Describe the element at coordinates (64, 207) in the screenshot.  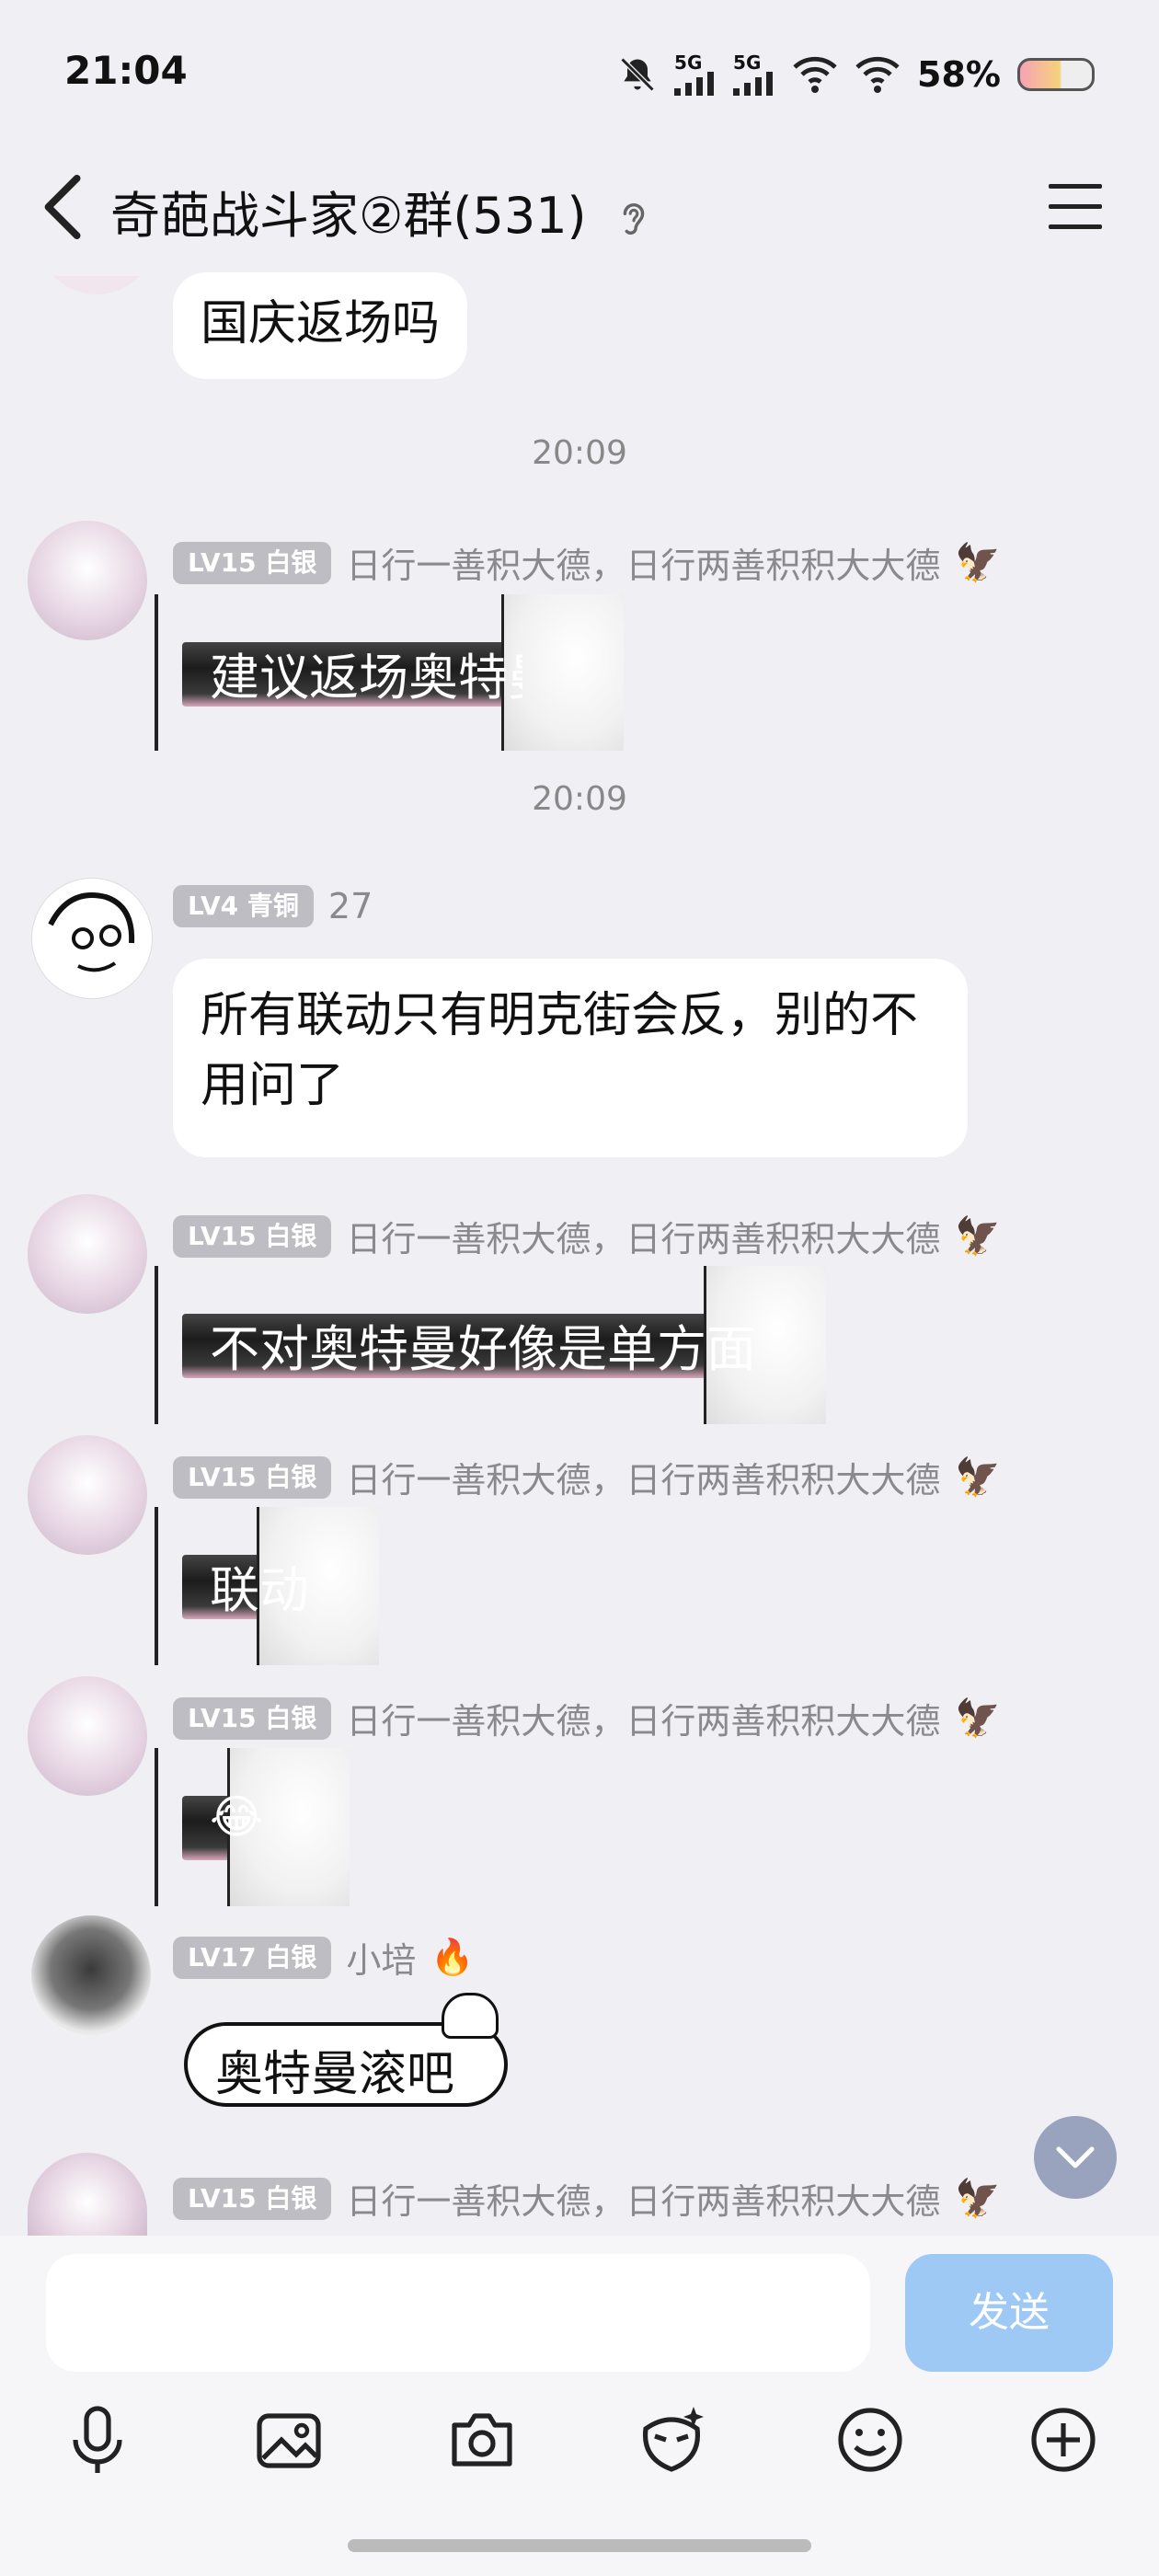
I see `back-arrow-icon` at that location.